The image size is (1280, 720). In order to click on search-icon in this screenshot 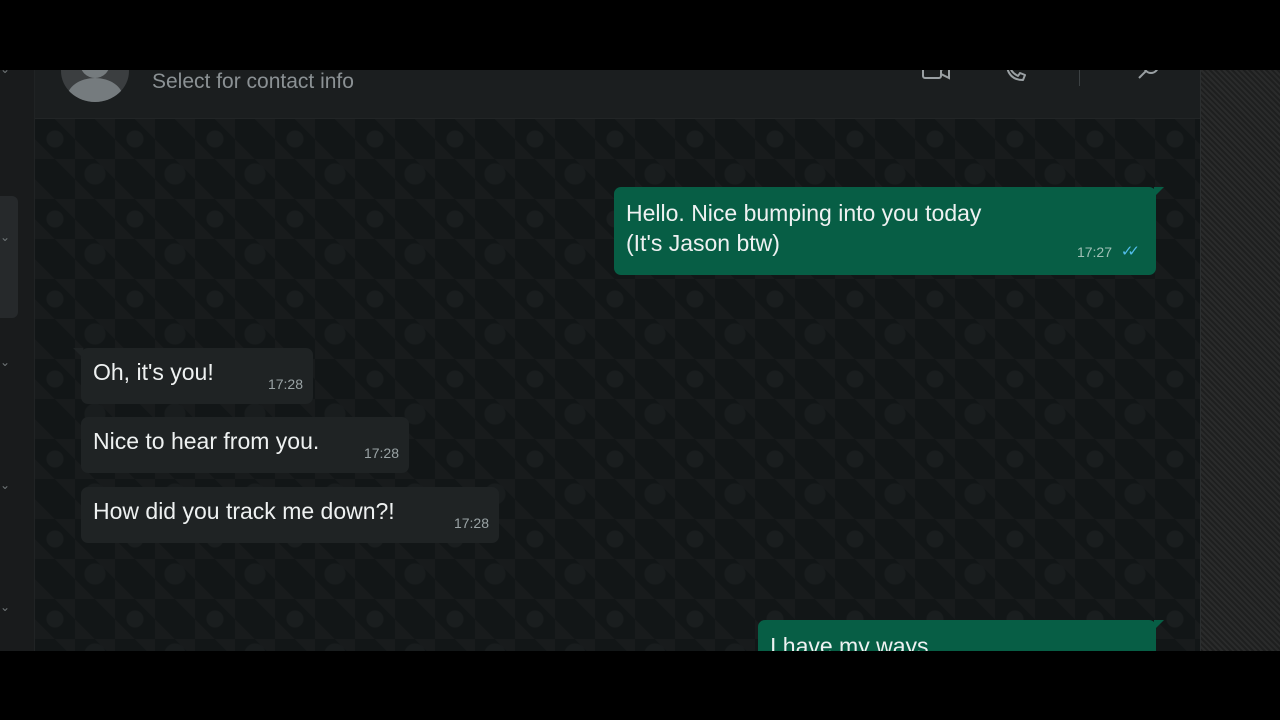, I will do `click(1148, 76)`.